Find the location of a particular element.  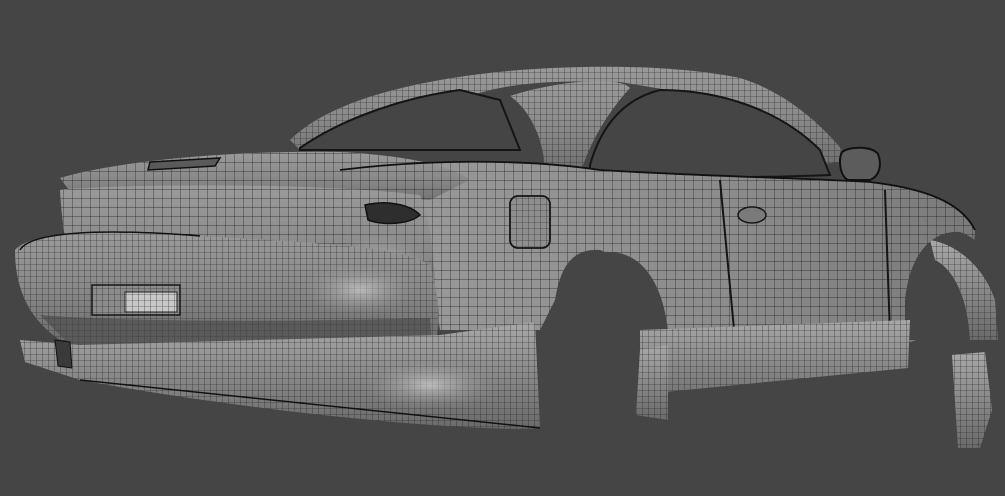

side-skirt is located at coordinates (775, 365).